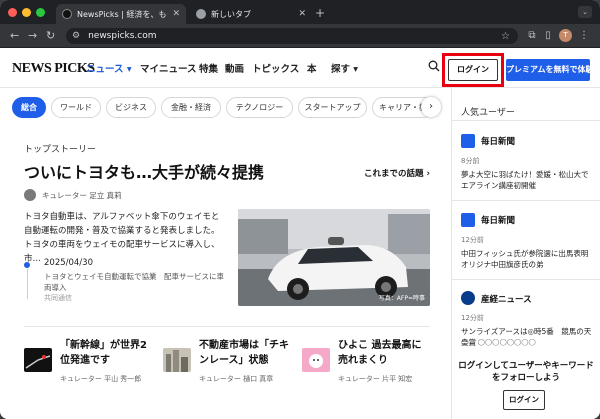 This screenshot has width=600, height=419. I want to click on past-topics-link: これまでの話題 ›, so click(397, 173).